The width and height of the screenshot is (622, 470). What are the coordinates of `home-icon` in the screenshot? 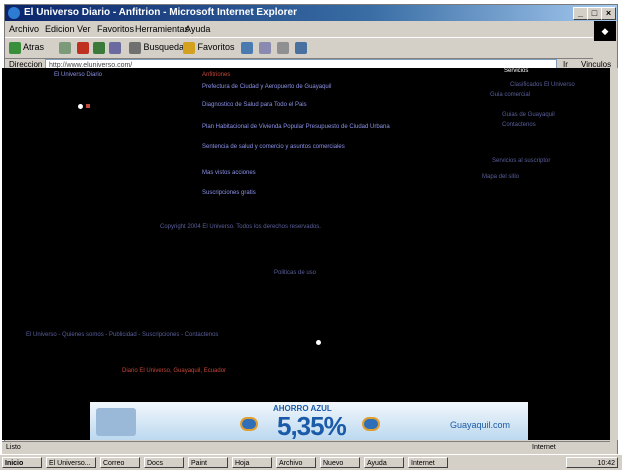 It's located at (115, 47).